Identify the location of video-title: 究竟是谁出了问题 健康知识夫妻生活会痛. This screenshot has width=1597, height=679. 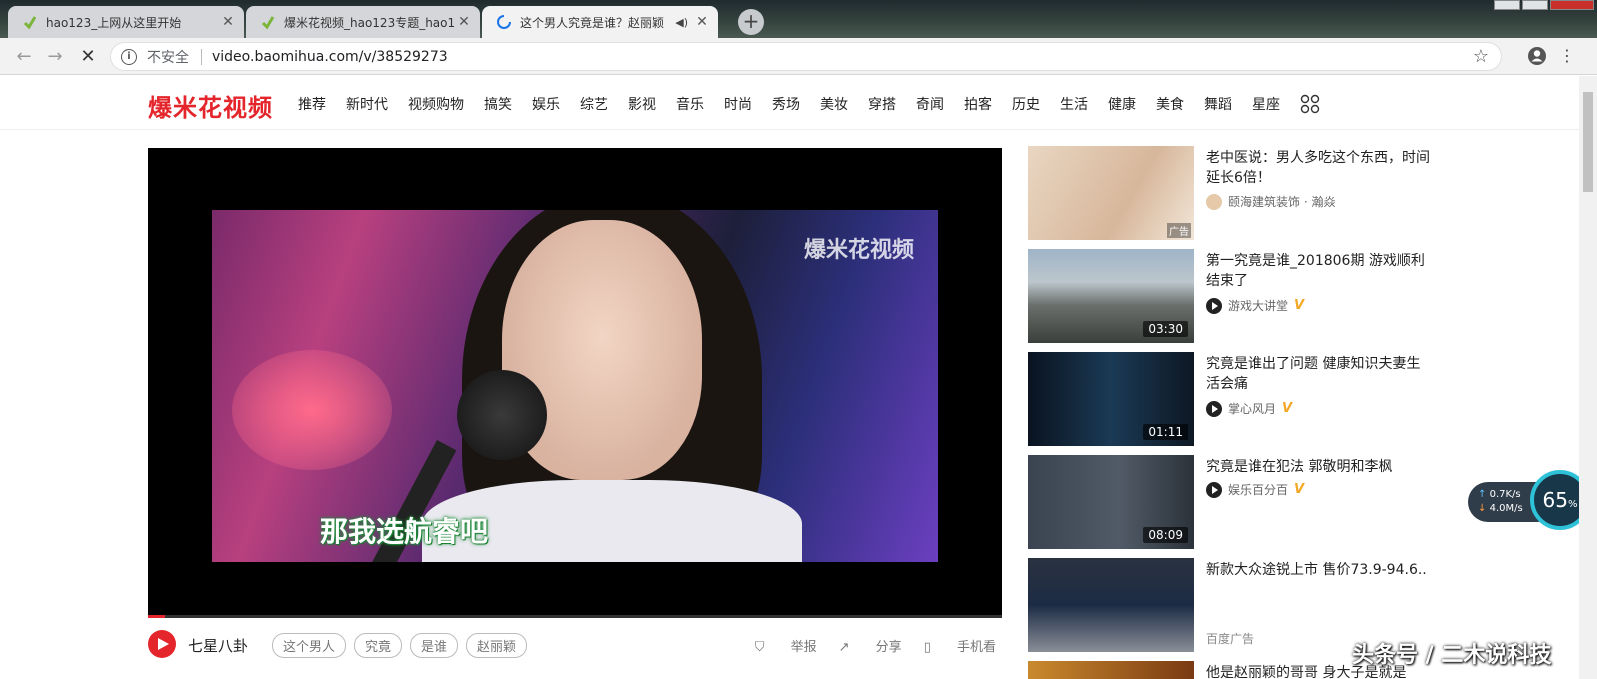
(1318, 374).